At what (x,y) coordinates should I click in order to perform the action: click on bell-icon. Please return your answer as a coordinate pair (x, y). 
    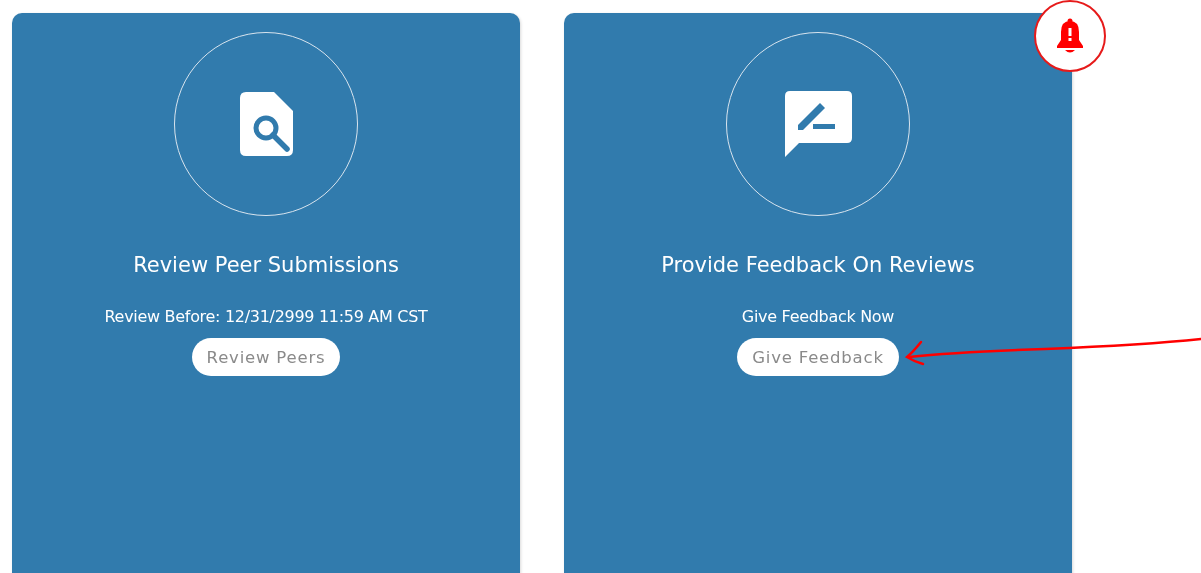
    Looking at the image, I should click on (1070, 36).